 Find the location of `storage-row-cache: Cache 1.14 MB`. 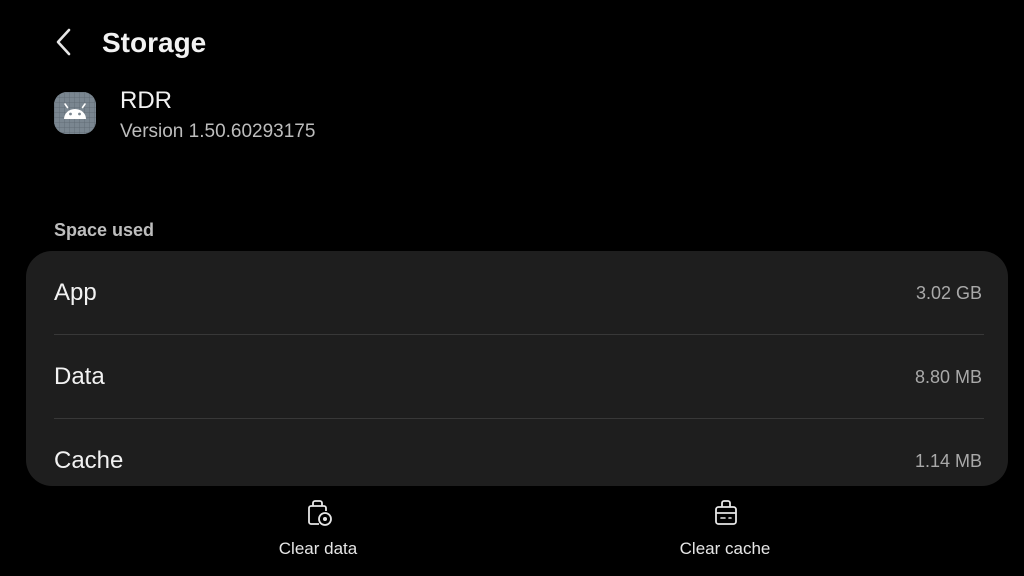

storage-row-cache: Cache 1.14 MB is located at coordinates (517, 452).